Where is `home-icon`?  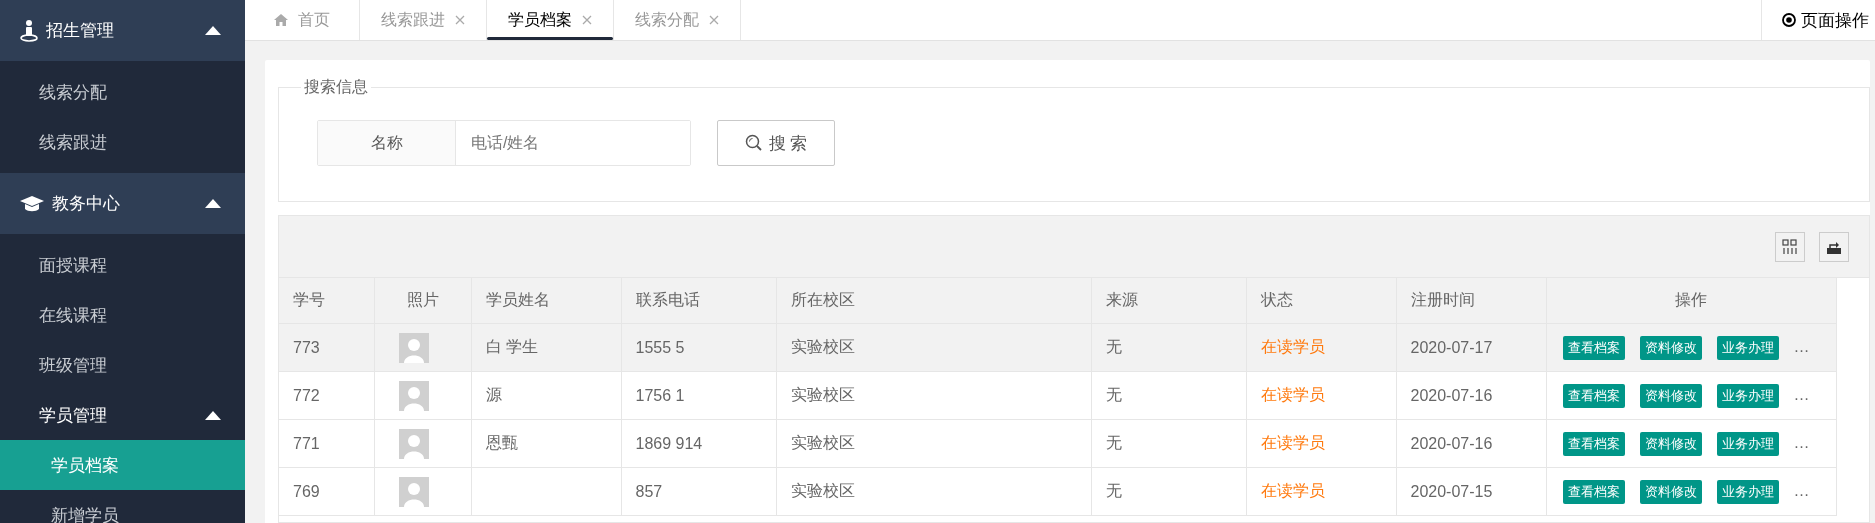 home-icon is located at coordinates (281, 20).